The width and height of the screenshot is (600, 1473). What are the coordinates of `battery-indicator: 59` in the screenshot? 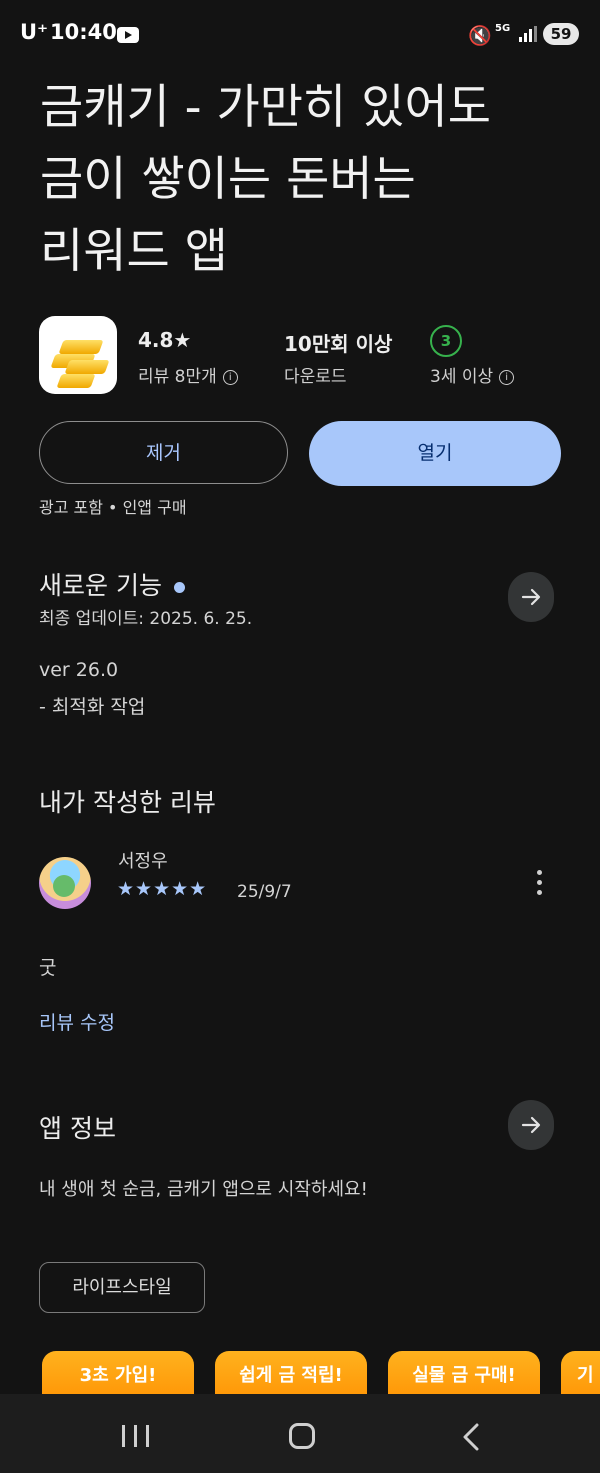 It's located at (561, 34).